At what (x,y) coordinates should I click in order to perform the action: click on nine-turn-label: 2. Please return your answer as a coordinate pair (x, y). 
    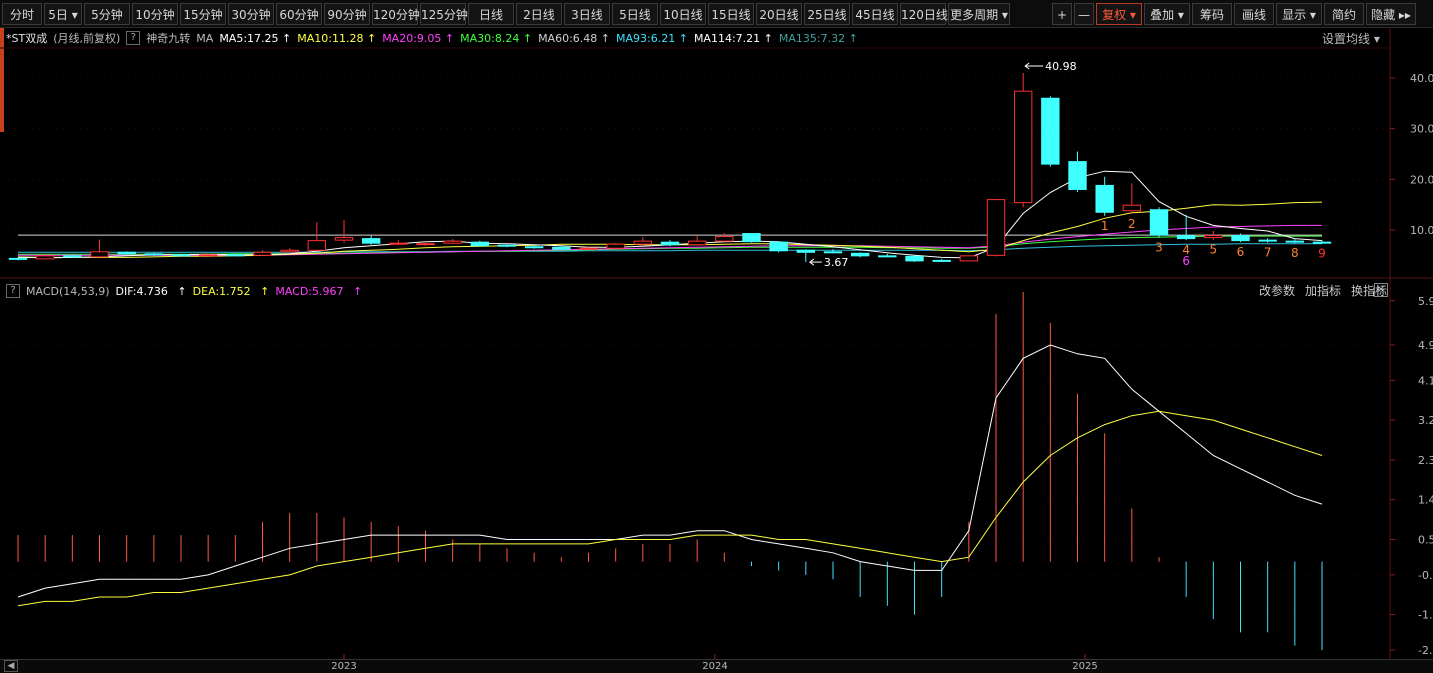
    Looking at the image, I should click on (1132, 224).